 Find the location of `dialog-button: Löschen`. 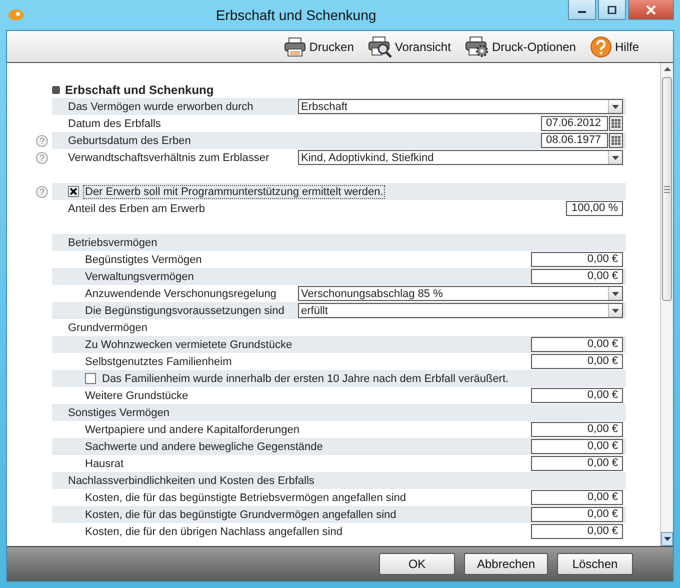

dialog-button: Löschen is located at coordinates (595, 564).